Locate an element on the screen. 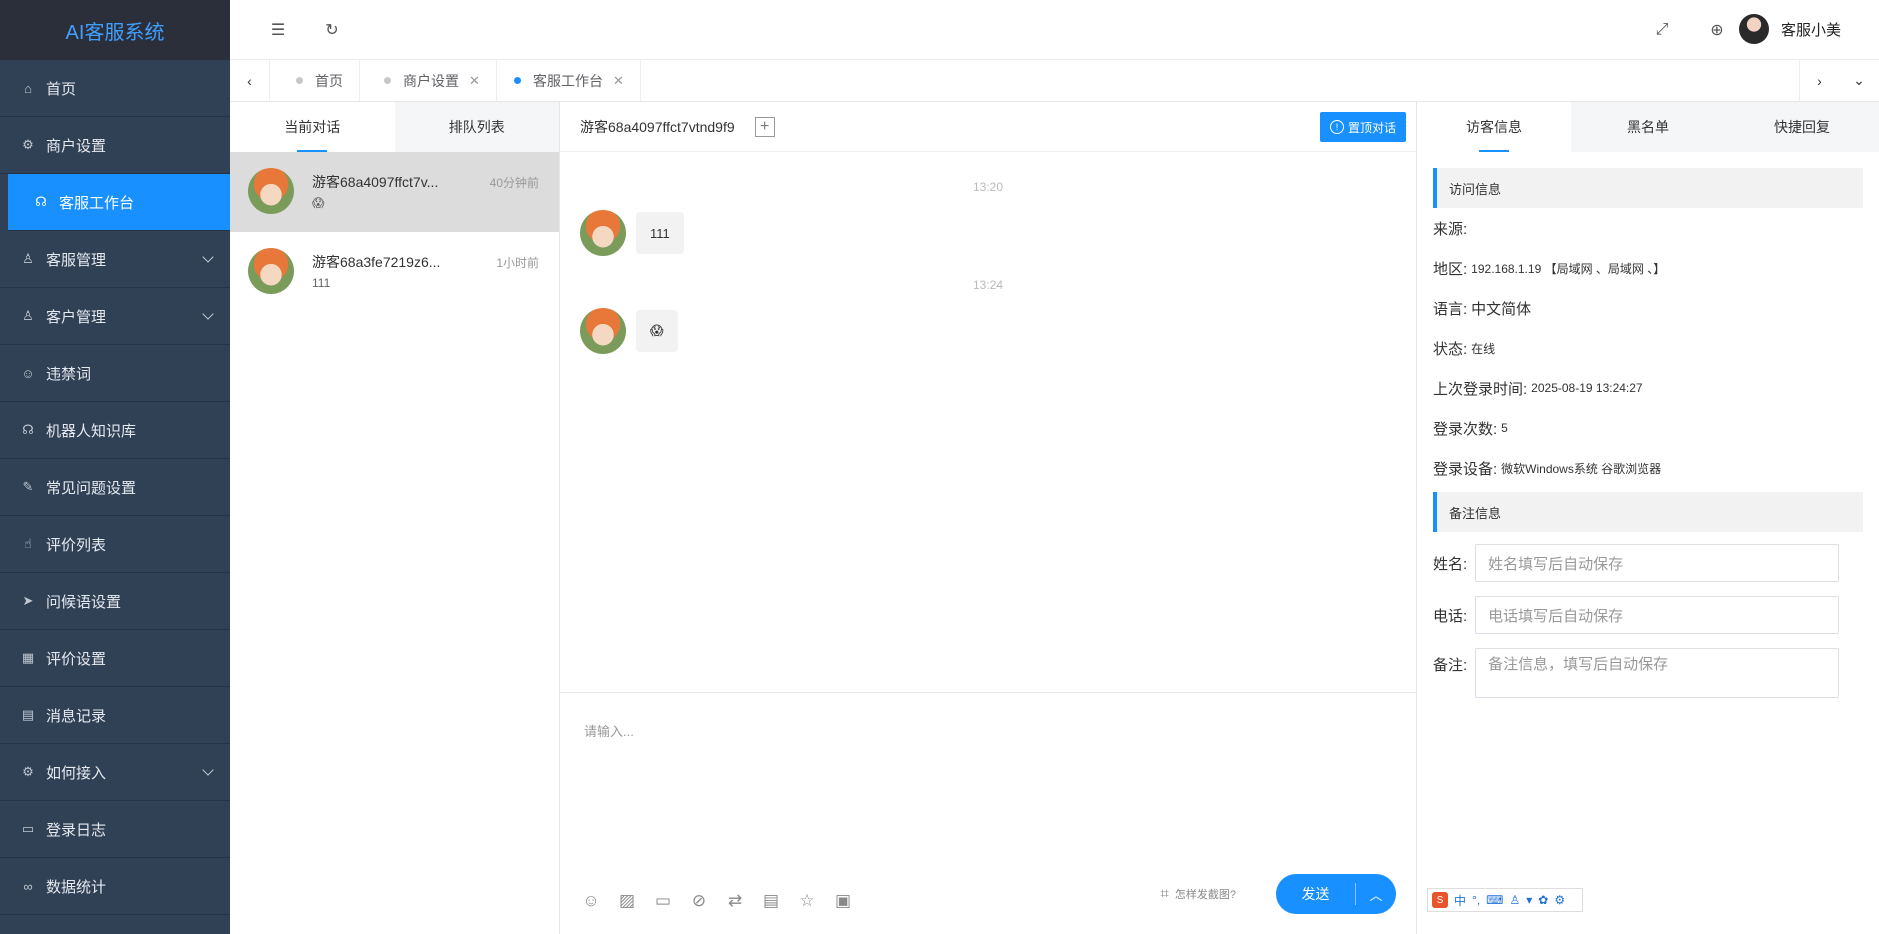 The image size is (1879, 934). pin-conversation-button: ! 置顶对话 is located at coordinates (1362, 127).